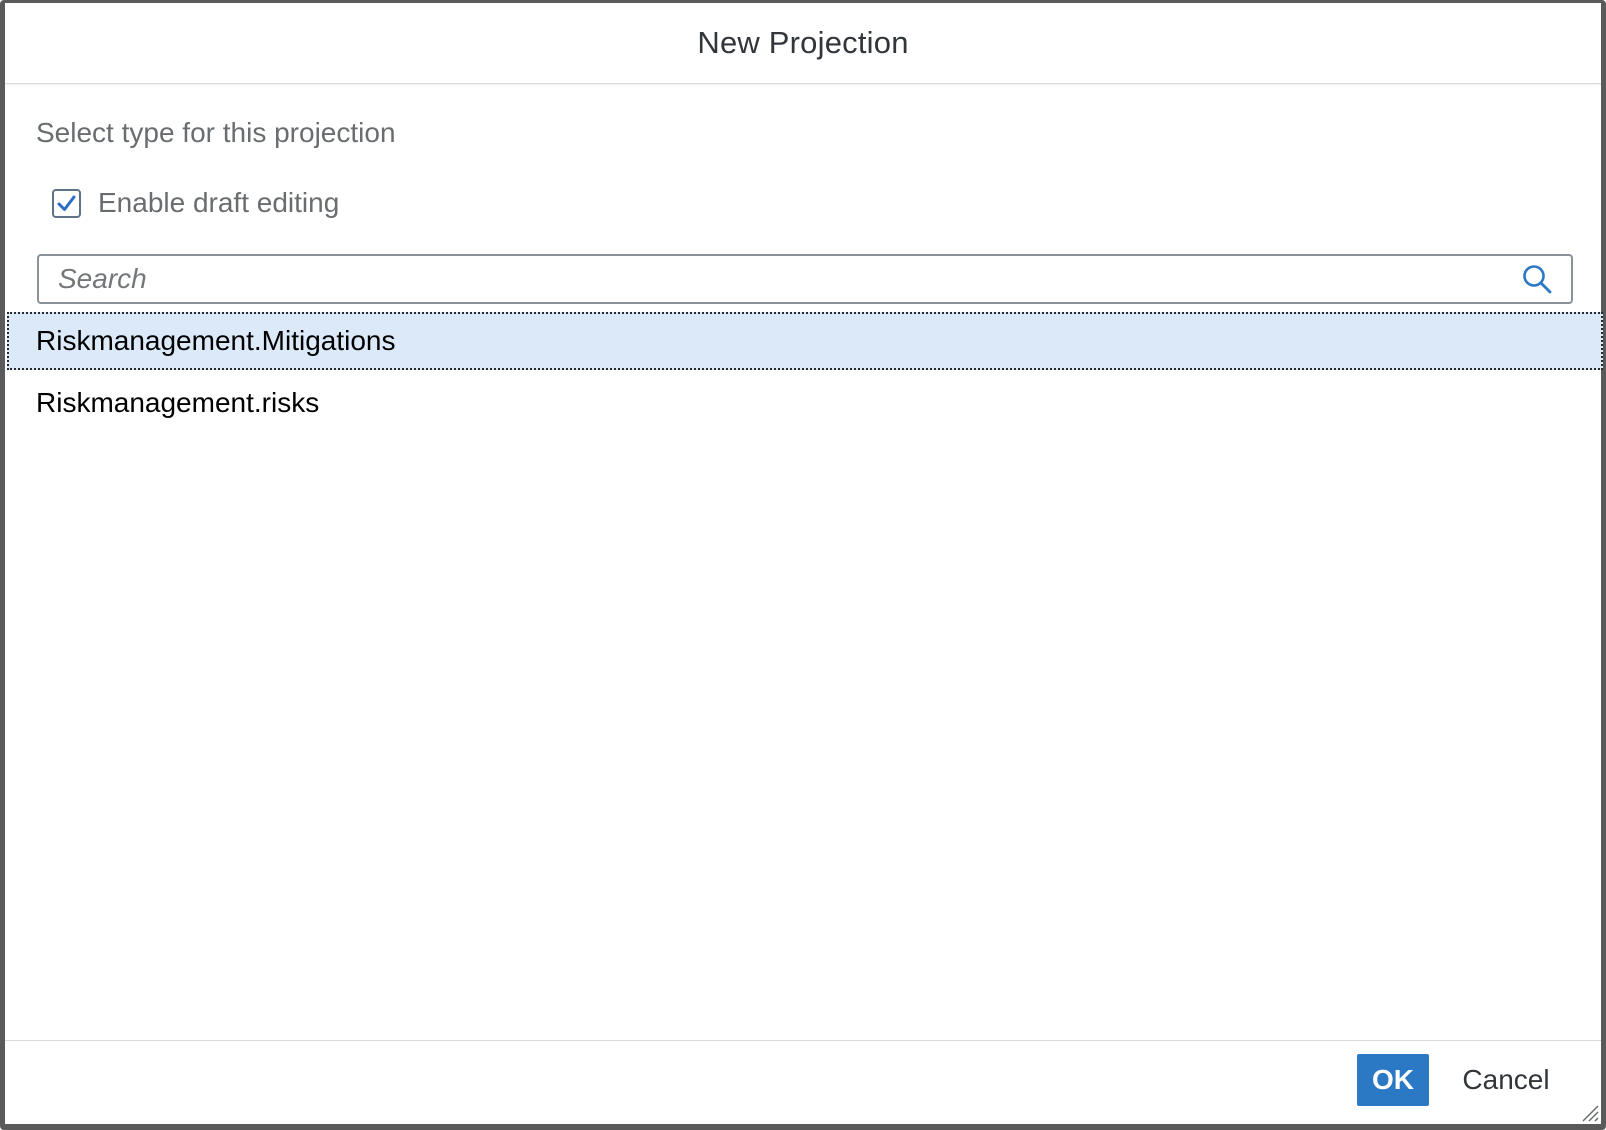 The width and height of the screenshot is (1606, 1130). What do you see at coordinates (803, 1082) in the screenshot?
I see `dialog-footer: OK Cancel` at bounding box center [803, 1082].